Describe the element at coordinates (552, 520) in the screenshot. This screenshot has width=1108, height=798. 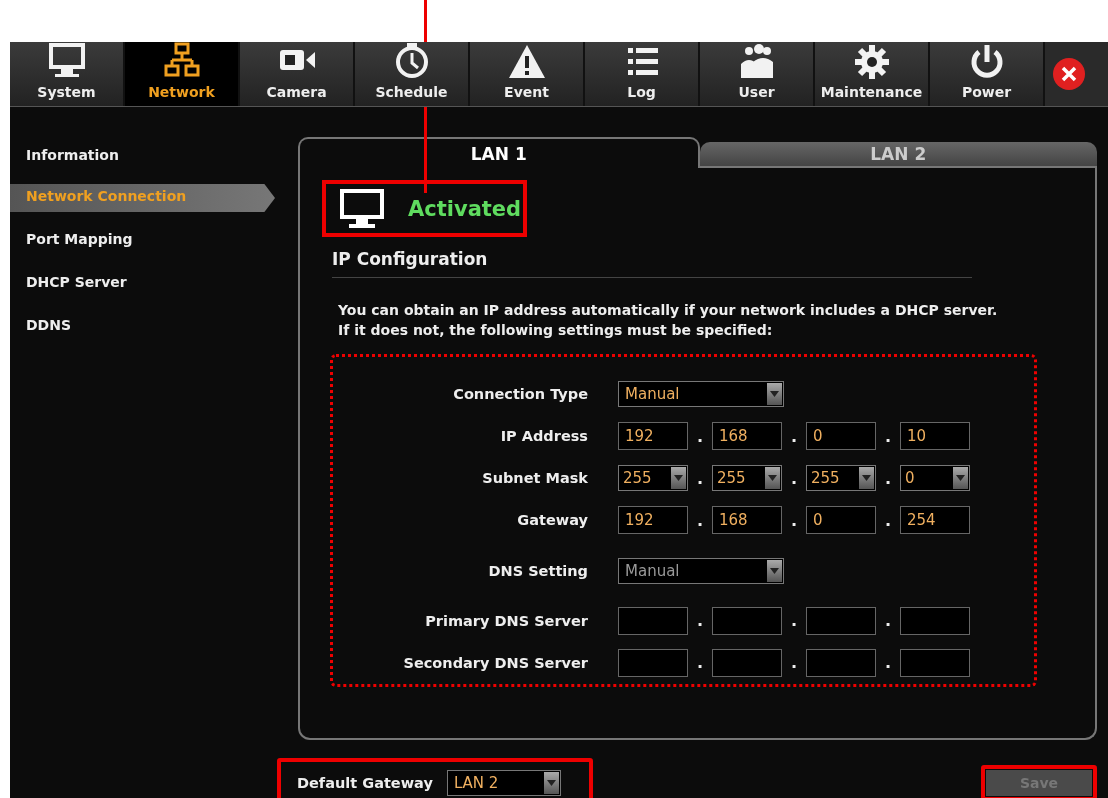
I see `field-label: Gateway` at that location.